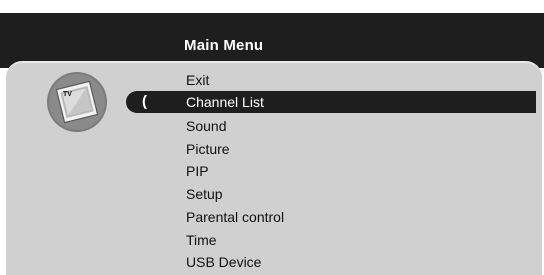 The image size is (544, 275). Describe the element at coordinates (204, 194) in the screenshot. I see `menu-item-label: Setup` at that location.